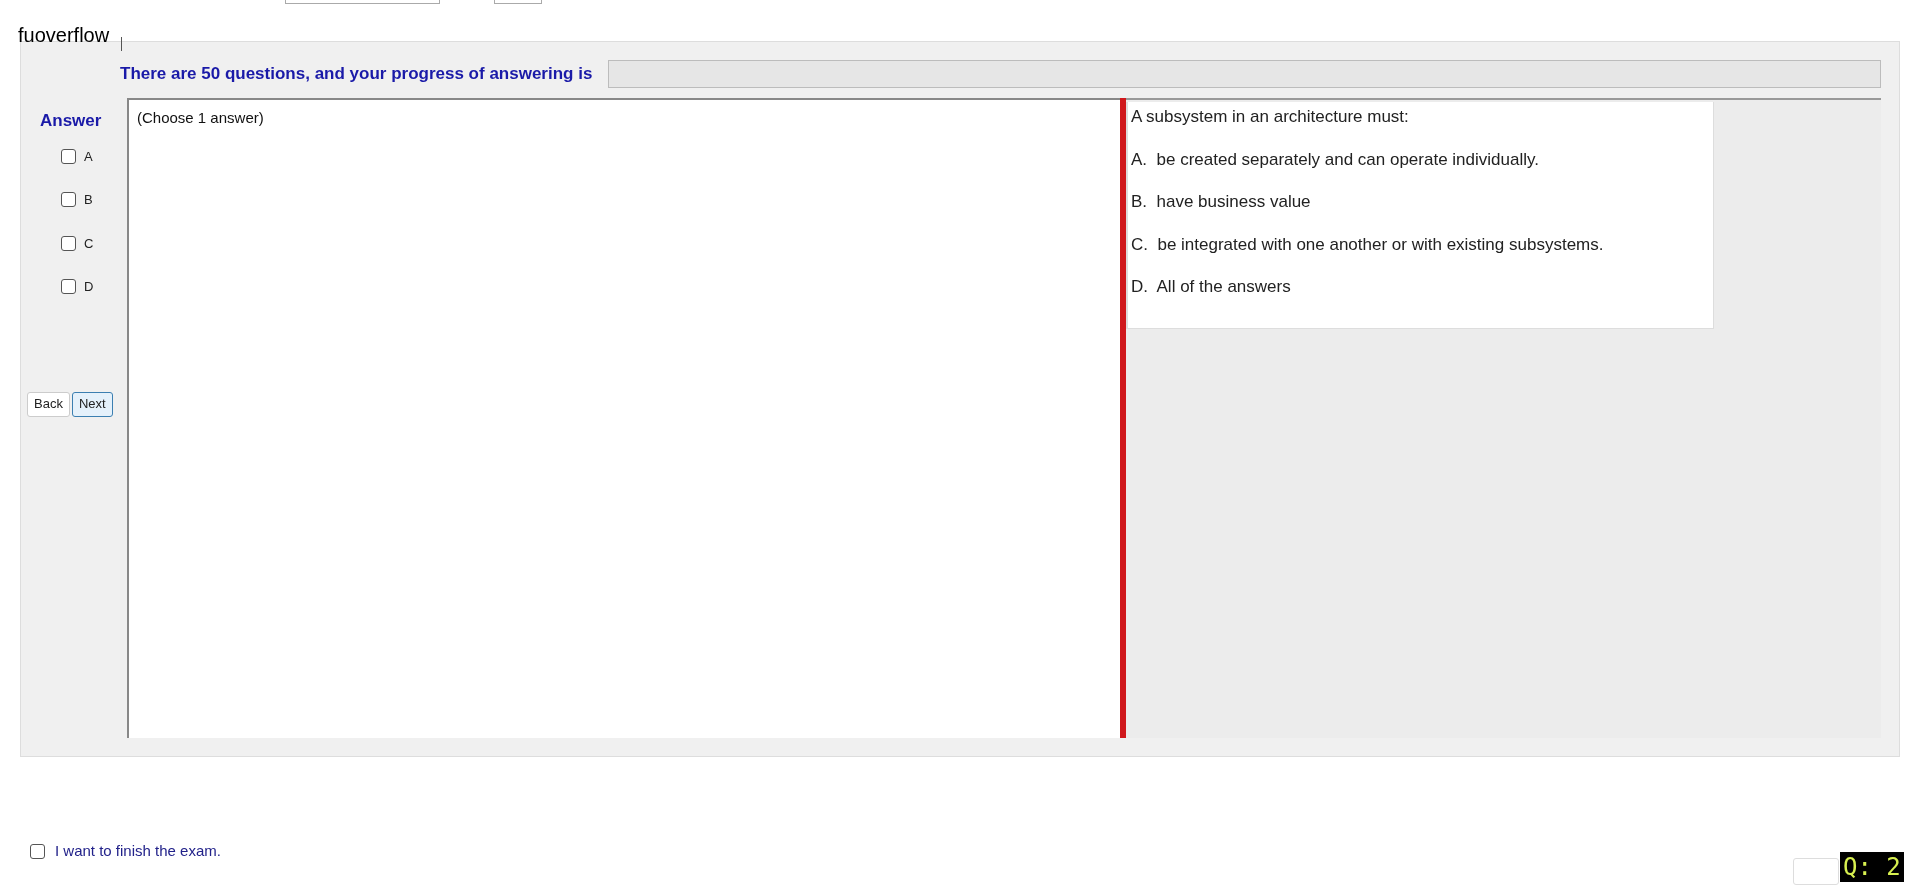 This screenshot has width=1920, height=892. I want to click on instruction-text: (Choose 1 answer), so click(200, 117).